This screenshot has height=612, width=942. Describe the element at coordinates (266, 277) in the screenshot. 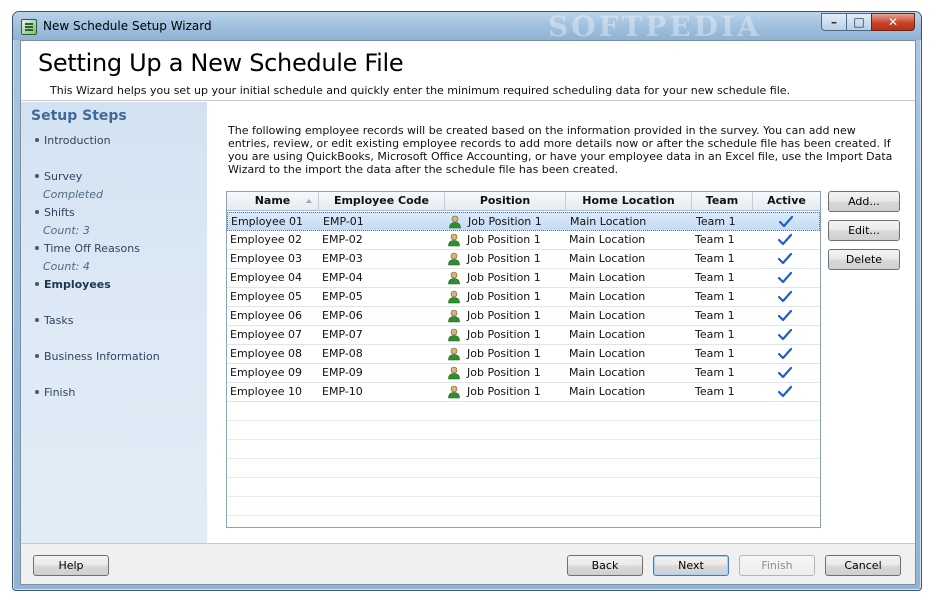

I see `cell-name: Employee 04` at that location.